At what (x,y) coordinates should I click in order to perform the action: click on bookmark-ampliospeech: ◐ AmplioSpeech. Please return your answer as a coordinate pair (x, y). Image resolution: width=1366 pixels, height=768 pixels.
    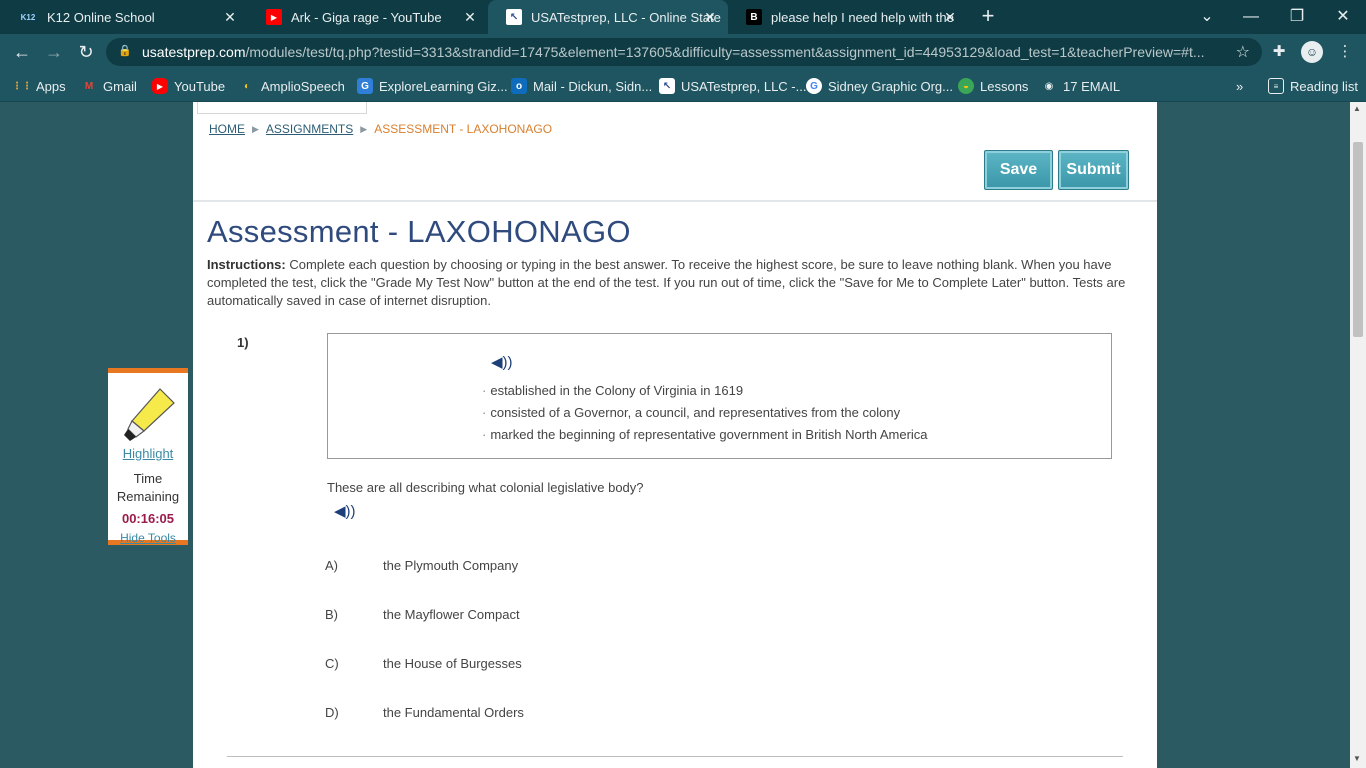
    Looking at the image, I should click on (292, 86).